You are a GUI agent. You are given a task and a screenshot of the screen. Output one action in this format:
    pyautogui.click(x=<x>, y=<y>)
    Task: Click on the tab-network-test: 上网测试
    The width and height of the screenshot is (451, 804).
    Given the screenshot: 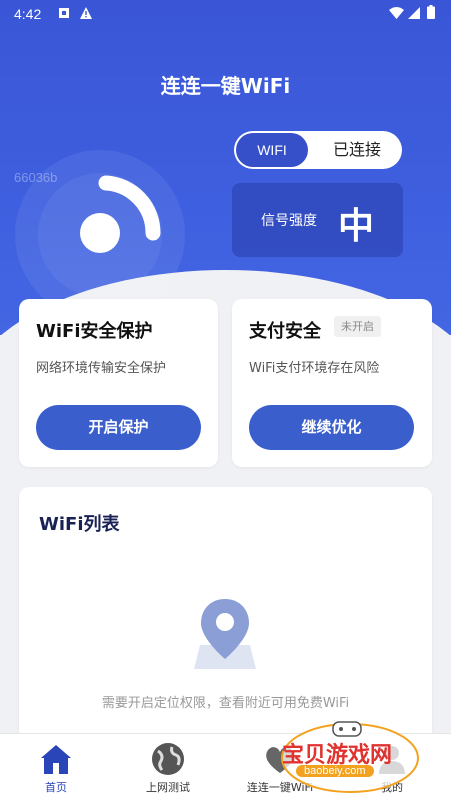 What is the action you would take?
    pyautogui.click(x=168, y=769)
    